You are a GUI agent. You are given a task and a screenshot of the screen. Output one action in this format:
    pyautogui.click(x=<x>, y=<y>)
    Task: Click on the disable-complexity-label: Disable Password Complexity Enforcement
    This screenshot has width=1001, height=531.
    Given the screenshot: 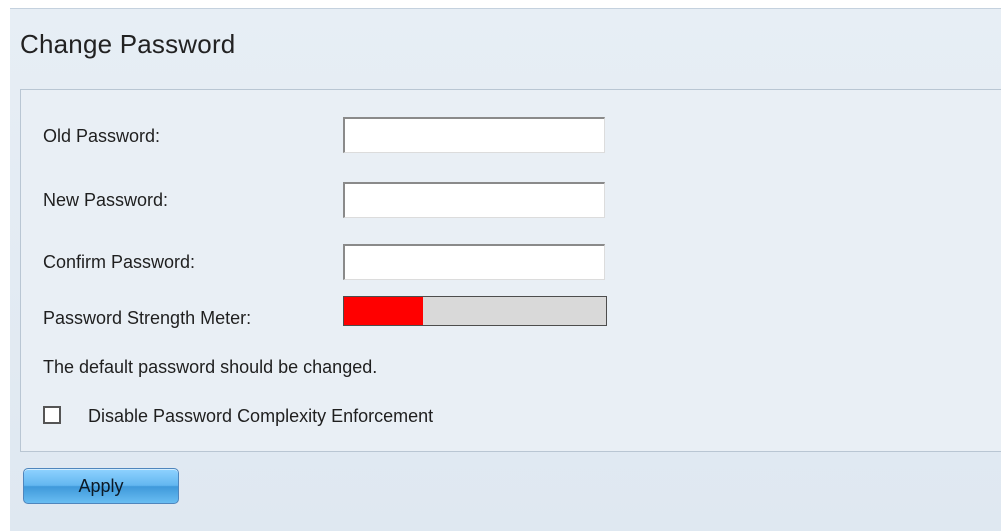 What is the action you would take?
    pyautogui.click(x=261, y=416)
    